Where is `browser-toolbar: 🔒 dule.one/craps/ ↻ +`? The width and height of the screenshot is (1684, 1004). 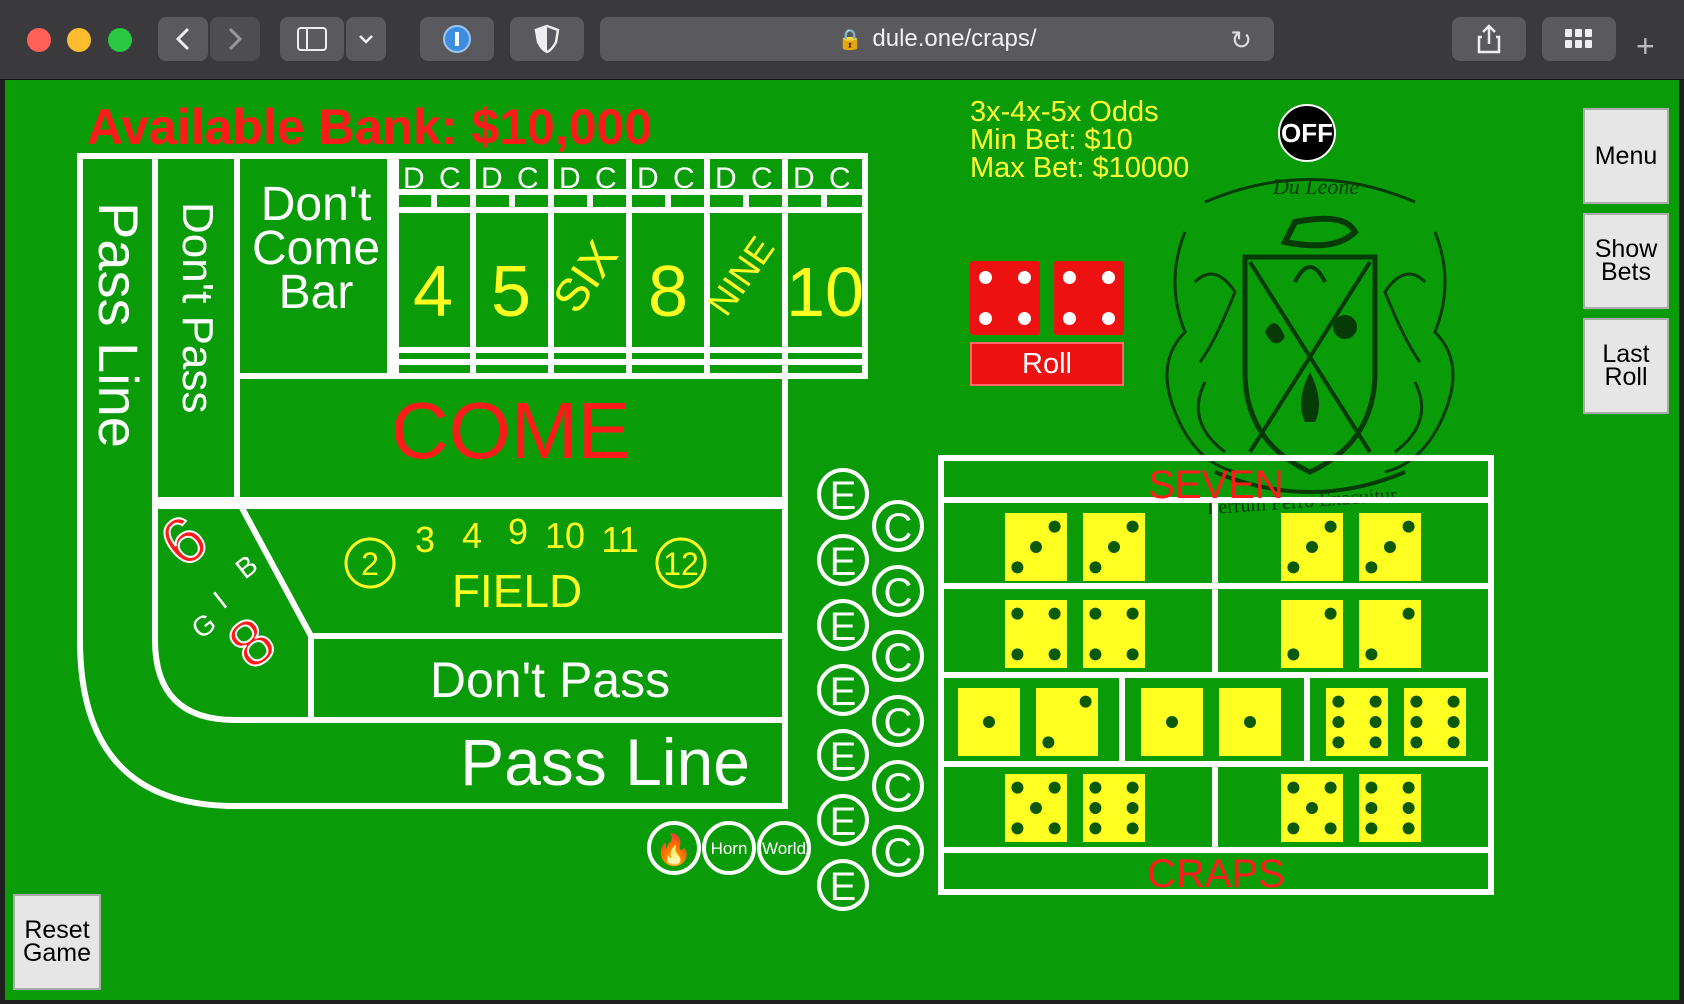 browser-toolbar: 🔒 dule.one/craps/ ↻ + is located at coordinates (842, 40).